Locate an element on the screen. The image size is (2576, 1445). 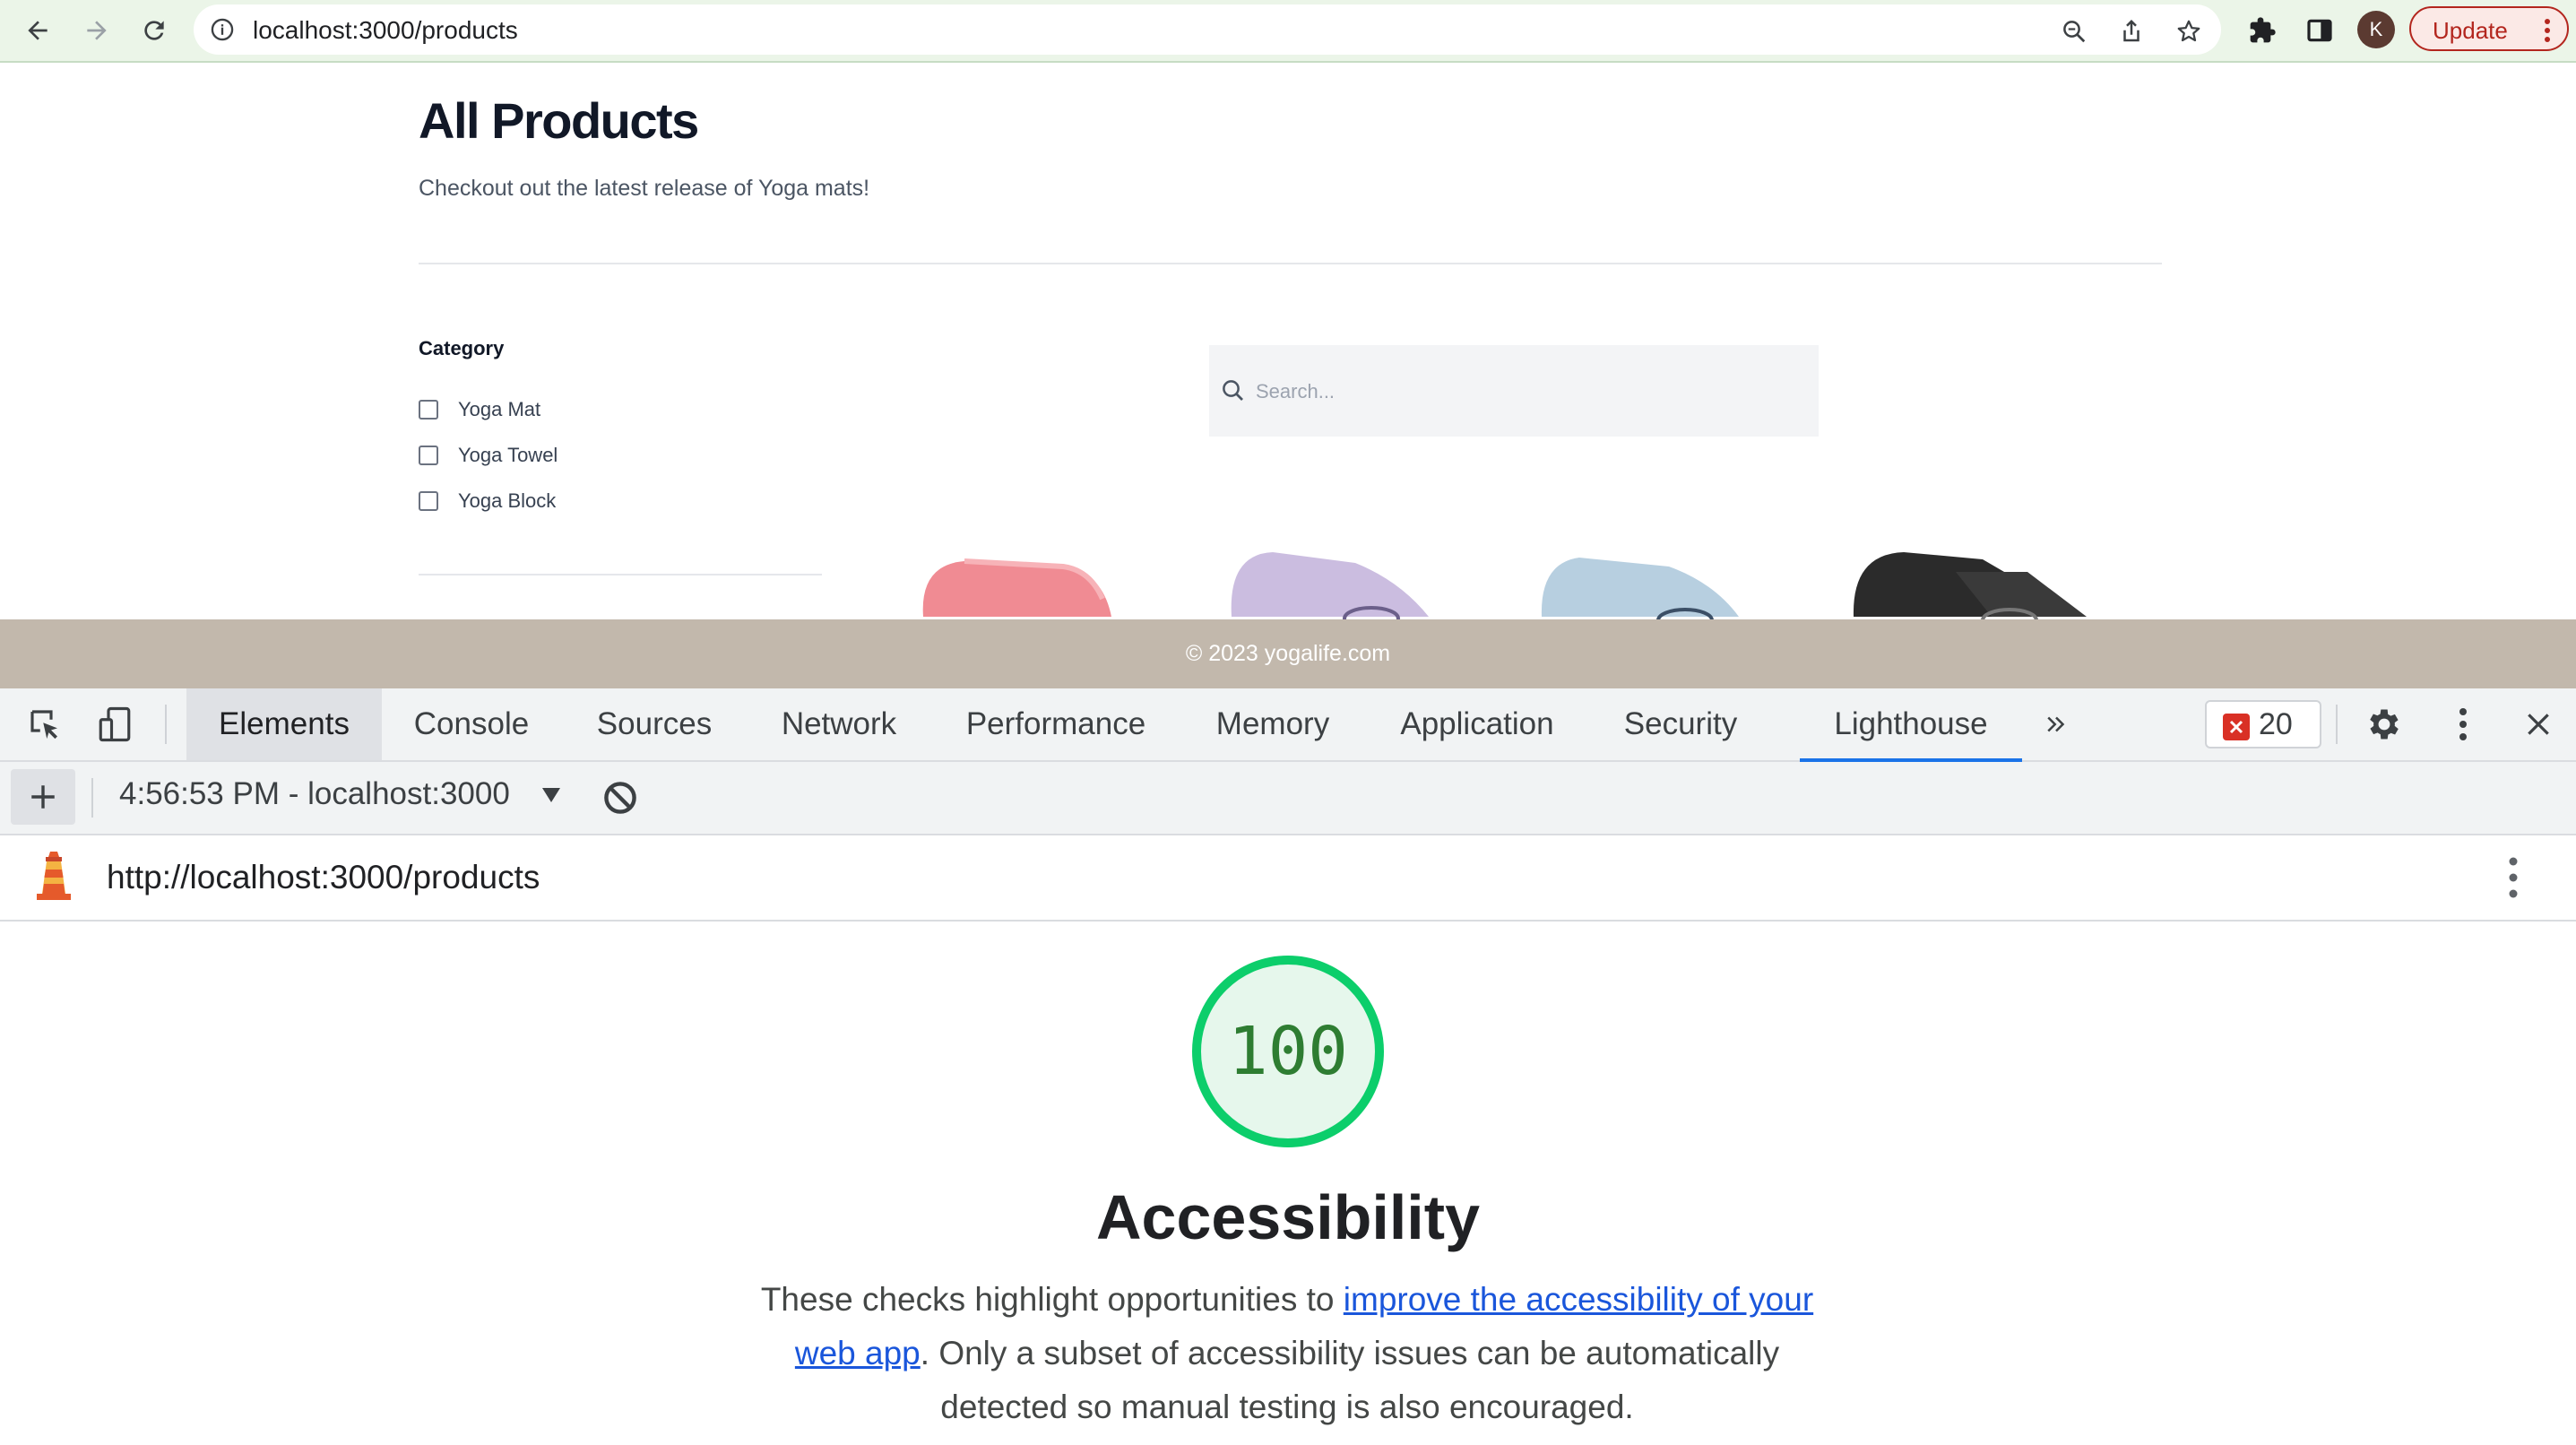
report-url: http://localhost:3000/products is located at coordinates (323, 877).